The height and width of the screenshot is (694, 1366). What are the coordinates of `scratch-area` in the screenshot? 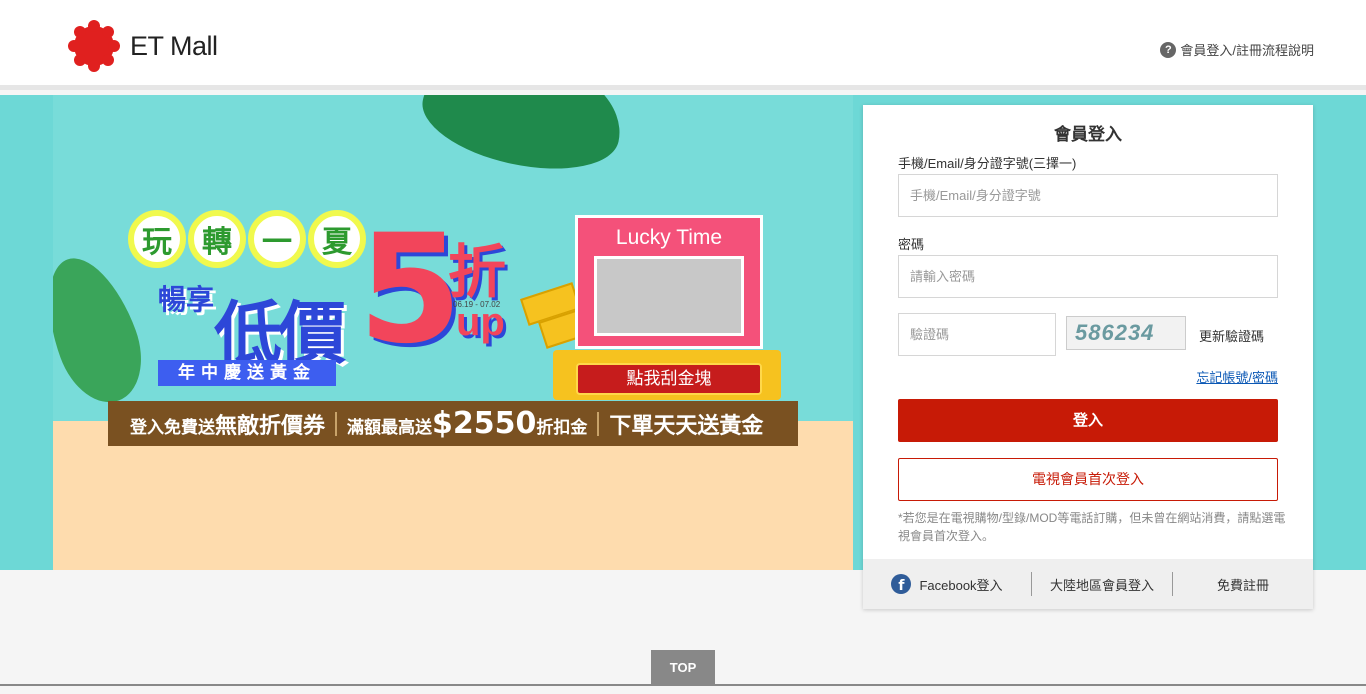 It's located at (669, 296).